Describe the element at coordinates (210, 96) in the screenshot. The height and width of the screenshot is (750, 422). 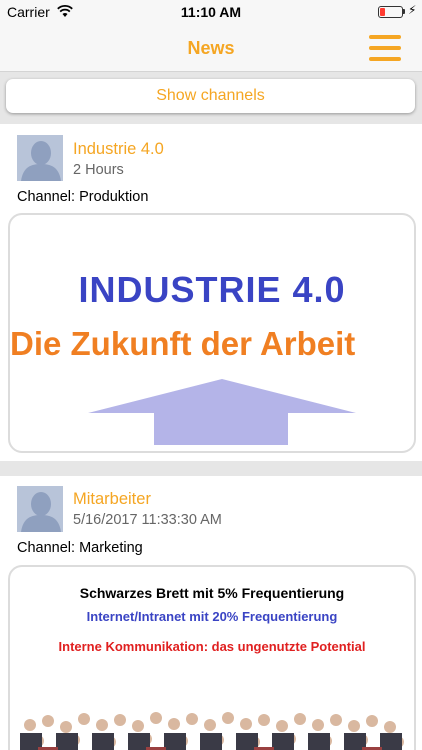
I see `show-channels-button: Show channels` at that location.